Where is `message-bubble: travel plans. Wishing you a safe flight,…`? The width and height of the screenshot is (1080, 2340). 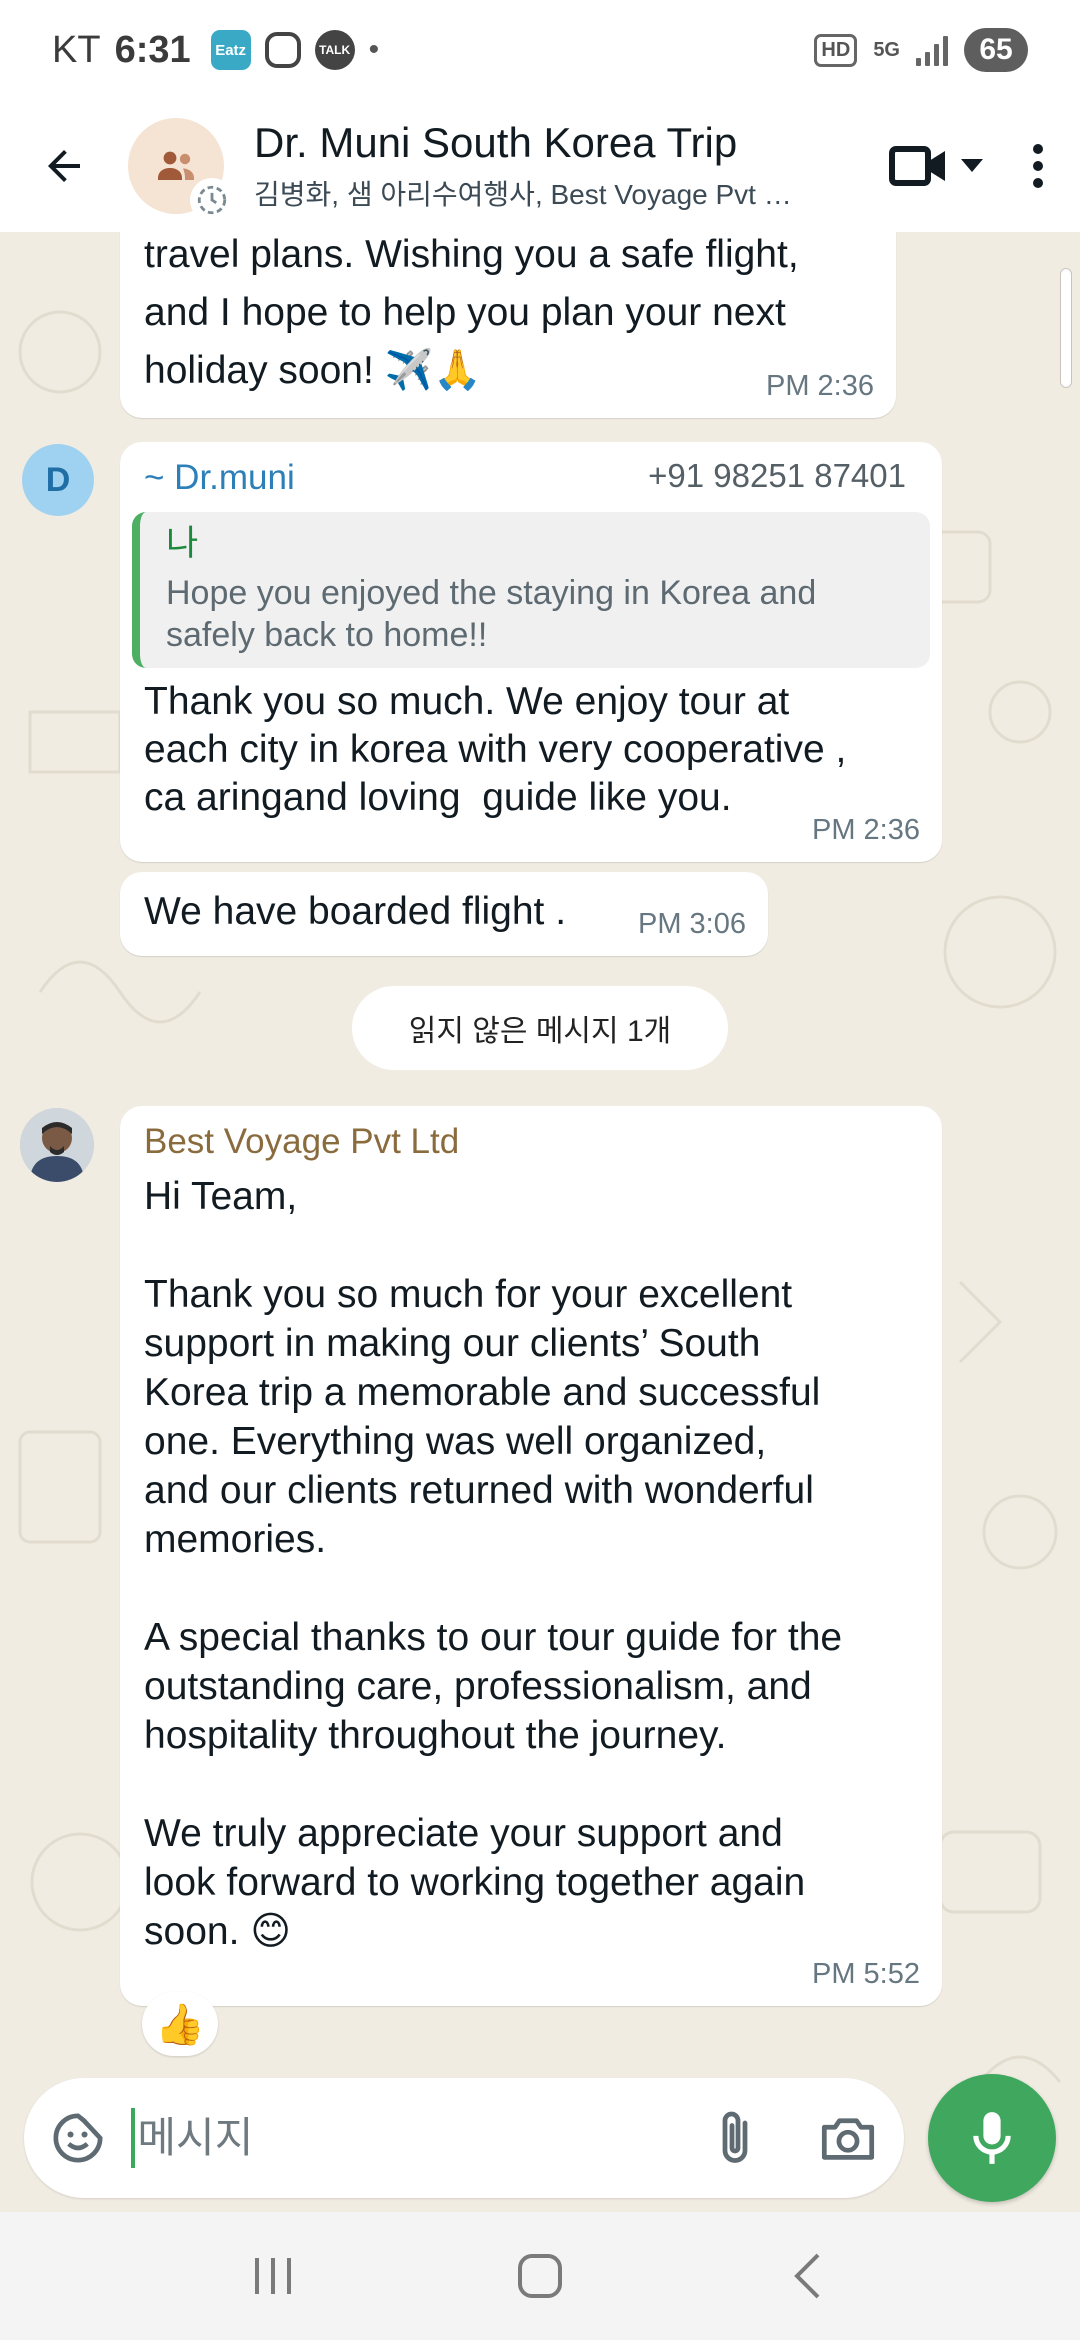 message-bubble: travel plans. Wishing you a safe flight,… is located at coordinates (508, 325).